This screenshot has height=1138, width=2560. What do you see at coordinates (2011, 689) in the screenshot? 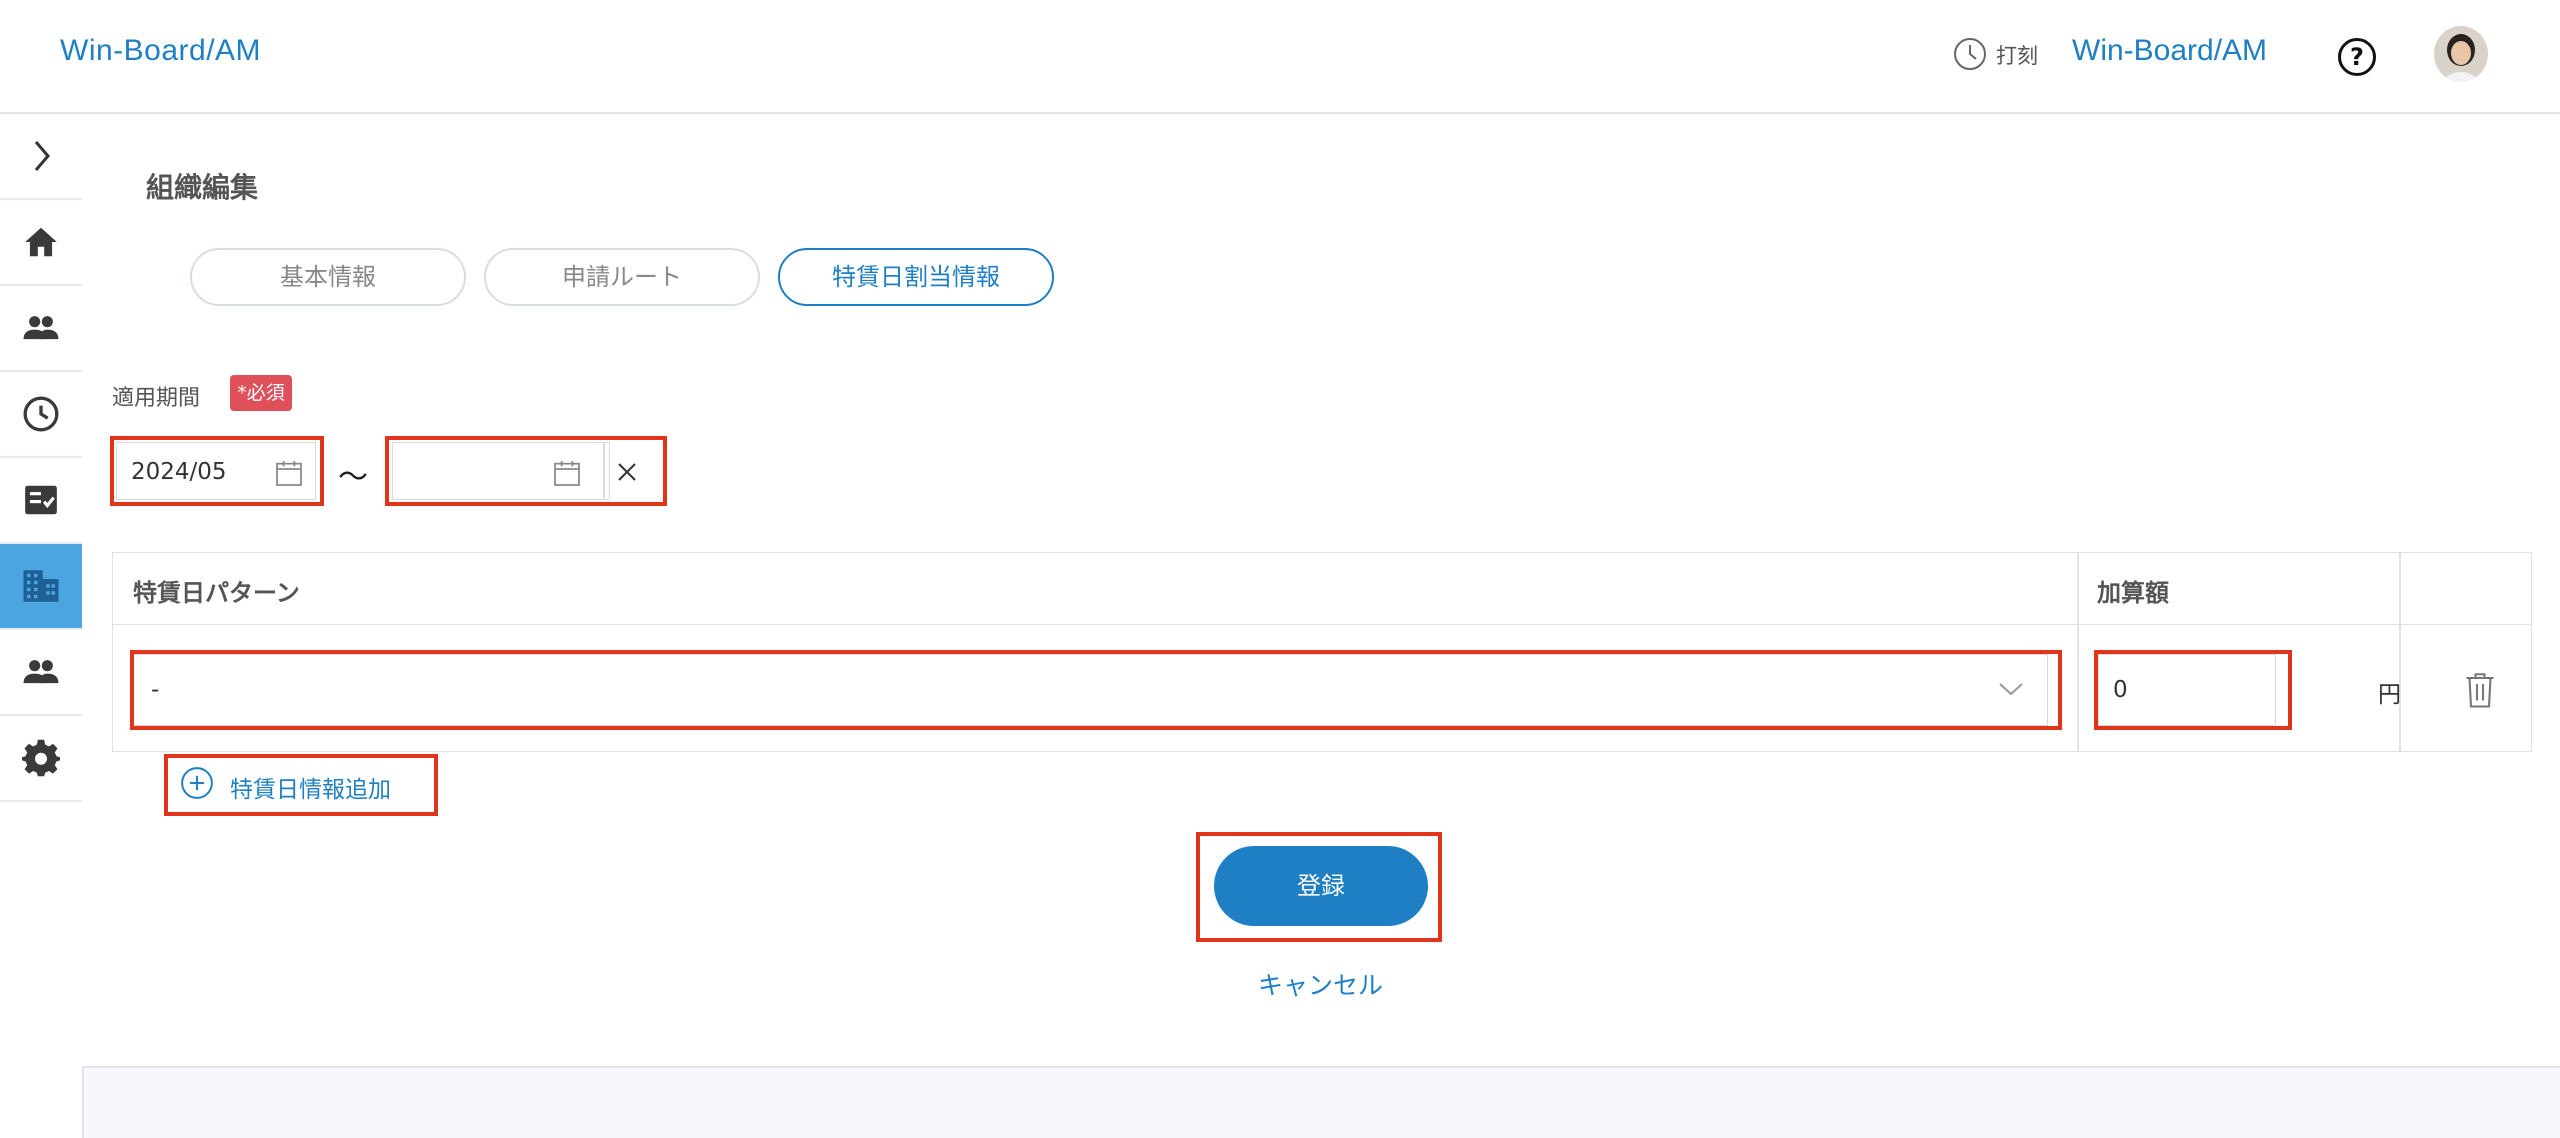
I see `chevron-down-icon` at bounding box center [2011, 689].